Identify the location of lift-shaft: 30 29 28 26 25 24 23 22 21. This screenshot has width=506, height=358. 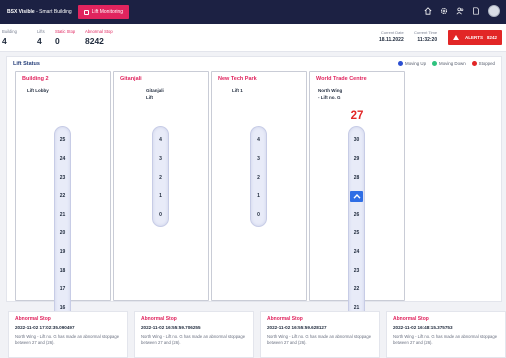
(356, 223).